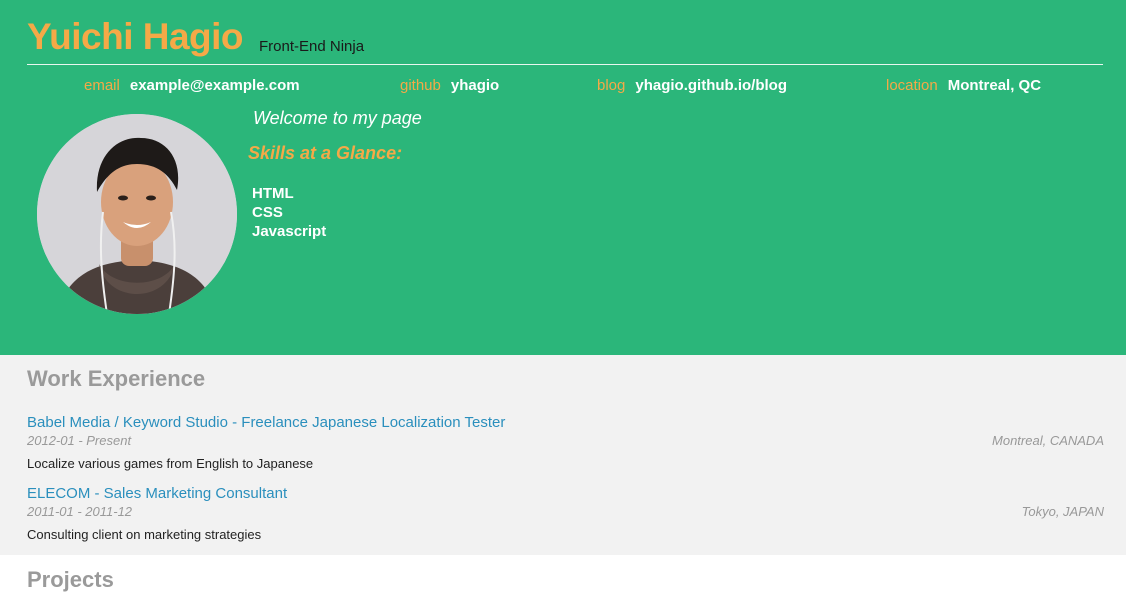 The image size is (1126, 611). I want to click on work-experience-title: Work Experience, so click(116, 378).